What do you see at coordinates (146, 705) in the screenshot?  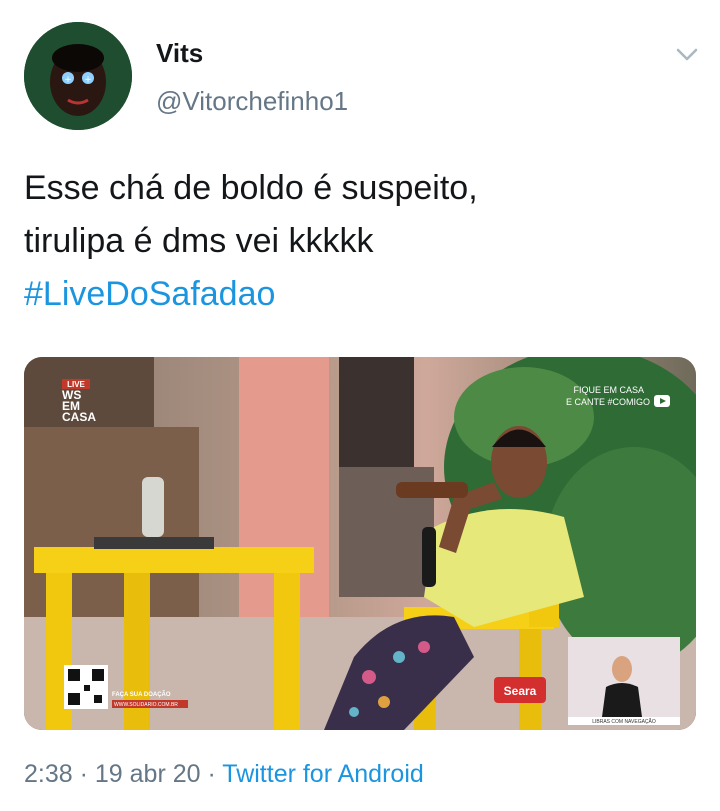 I see `svg-text: WWW.SOLIDARIO.COM.BR` at bounding box center [146, 705].